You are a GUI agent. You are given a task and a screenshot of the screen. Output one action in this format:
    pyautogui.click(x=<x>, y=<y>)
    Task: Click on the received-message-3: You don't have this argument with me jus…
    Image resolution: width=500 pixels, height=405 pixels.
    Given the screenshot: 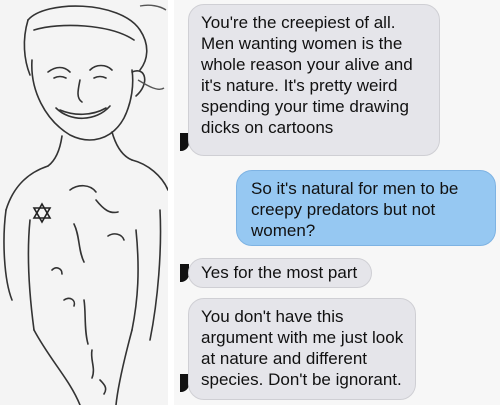 What is the action you would take?
    pyautogui.click(x=302, y=349)
    